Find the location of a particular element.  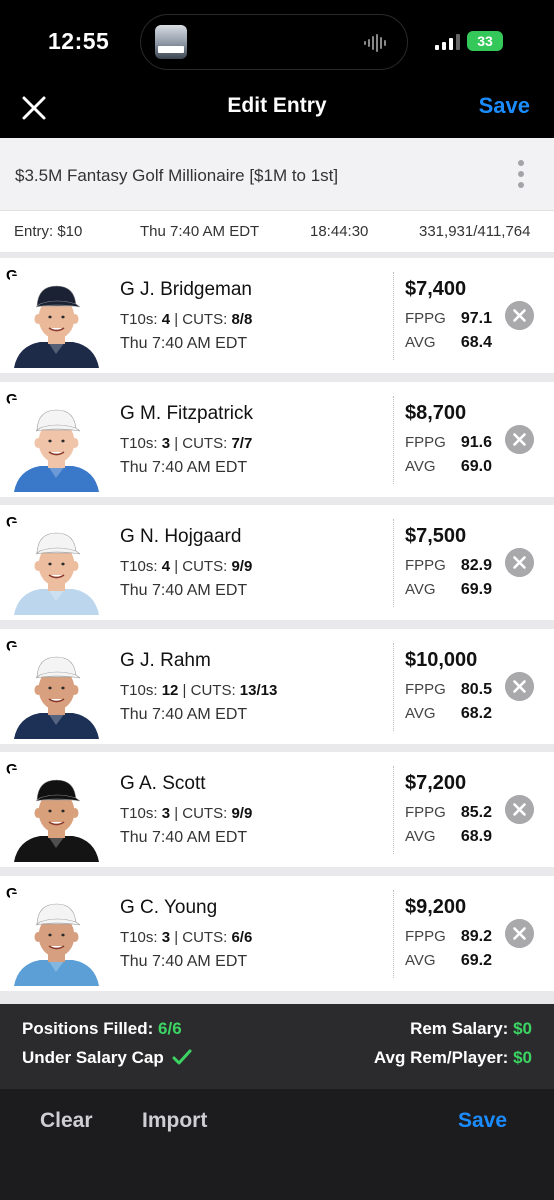

bottom-toolbar: Clear Import Save is located at coordinates (277, 1144).